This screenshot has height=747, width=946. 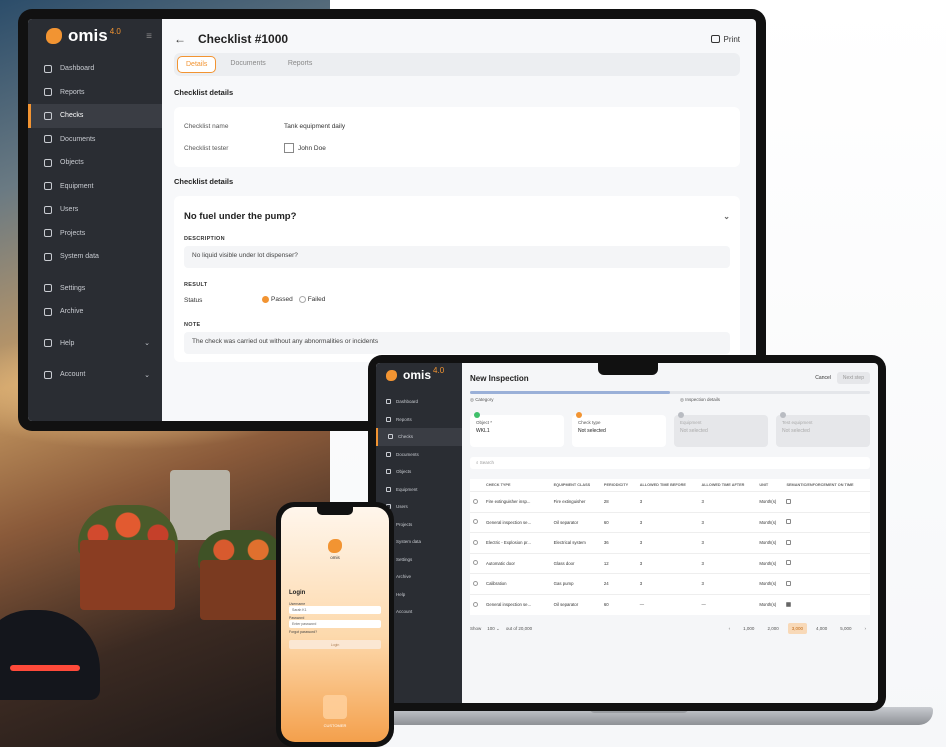 What do you see at coordinates (721, 429) in the screenshot?
I see `selection-card: Equipment Not selected` at bounding box center [721, 429].